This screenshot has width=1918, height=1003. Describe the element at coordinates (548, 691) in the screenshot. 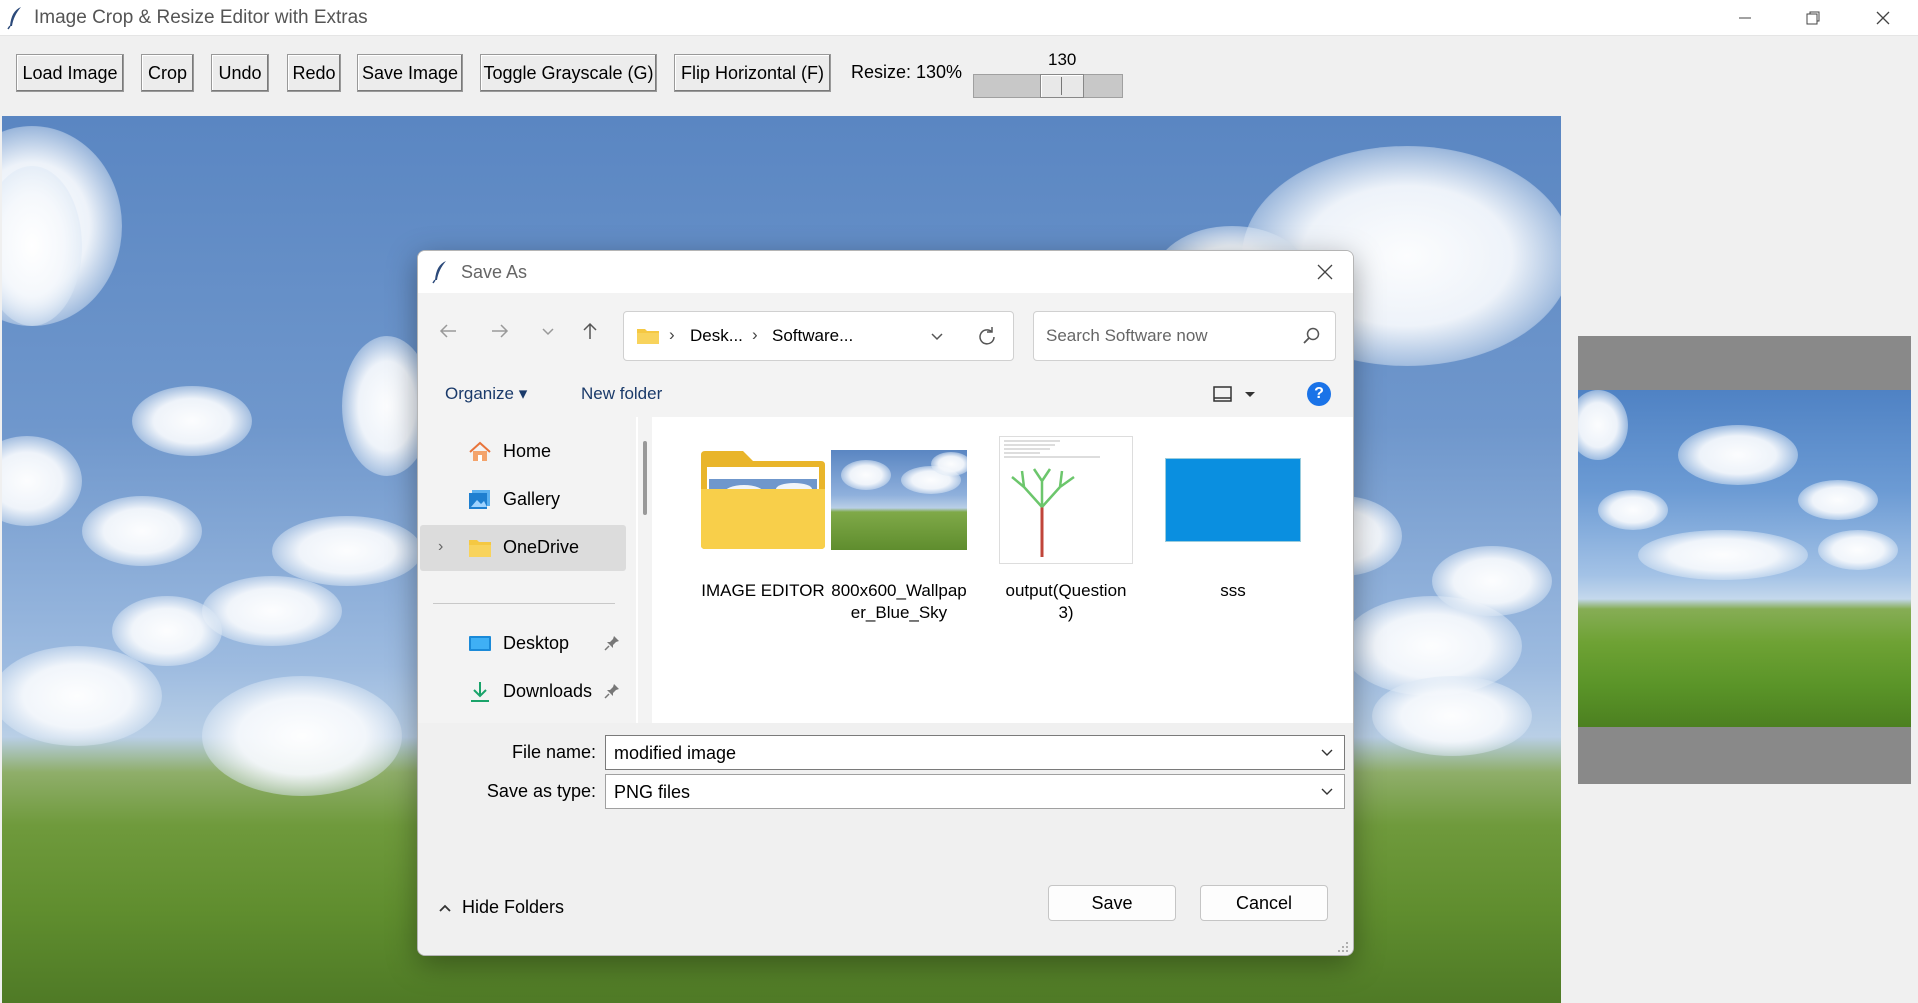

I see `nav-label: Downloads` at that location.